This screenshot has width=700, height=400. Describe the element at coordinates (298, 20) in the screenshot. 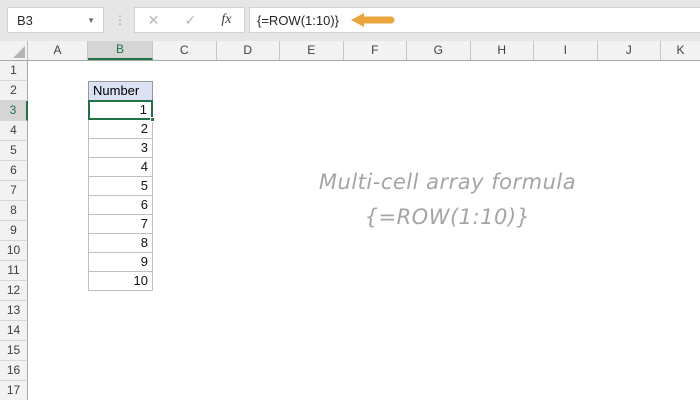

I see `formula-text: {=ROW(1:10)}` at that location.